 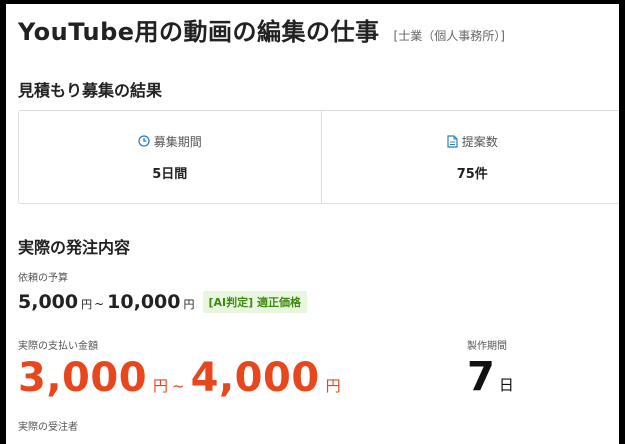 I want to click on payment-range: 3,000 円 ~ 4,000 円, so click(x=179, y=378).